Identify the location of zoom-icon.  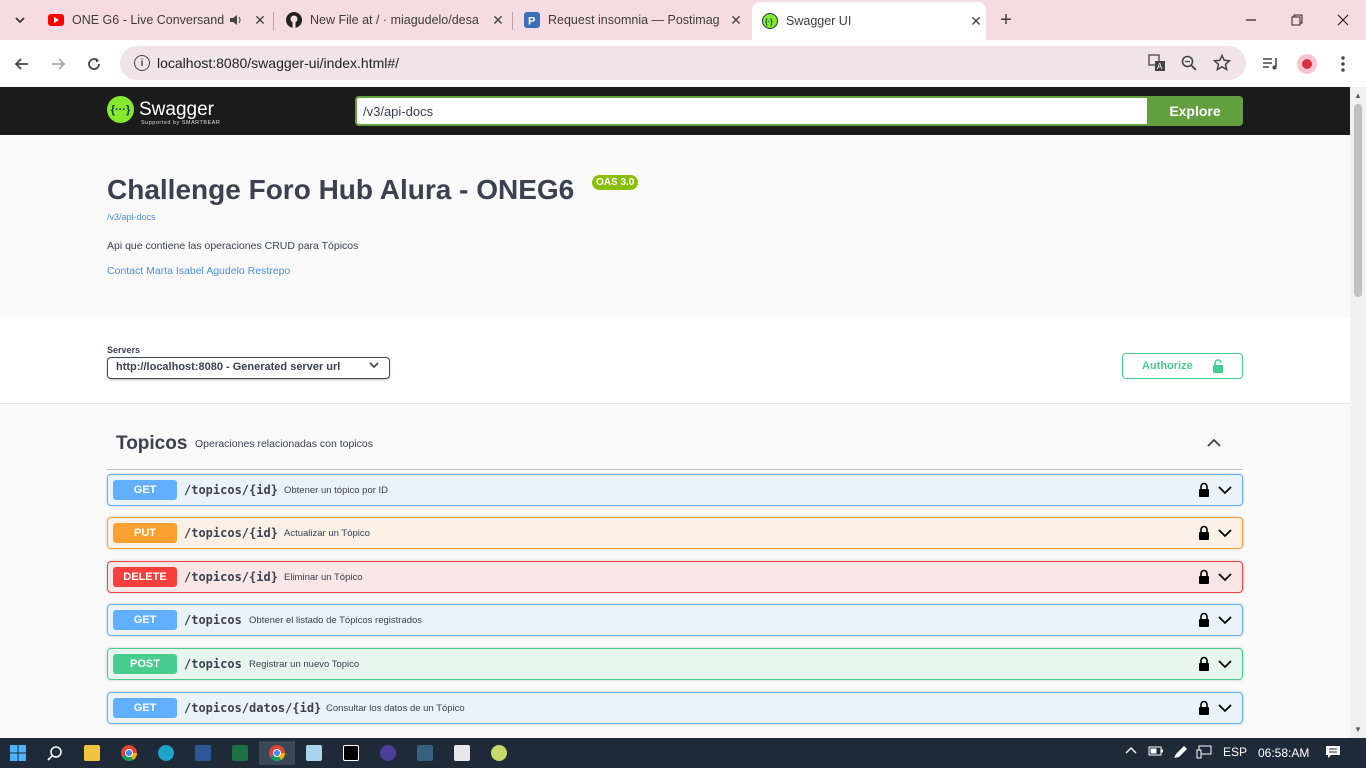
(1189, 63).